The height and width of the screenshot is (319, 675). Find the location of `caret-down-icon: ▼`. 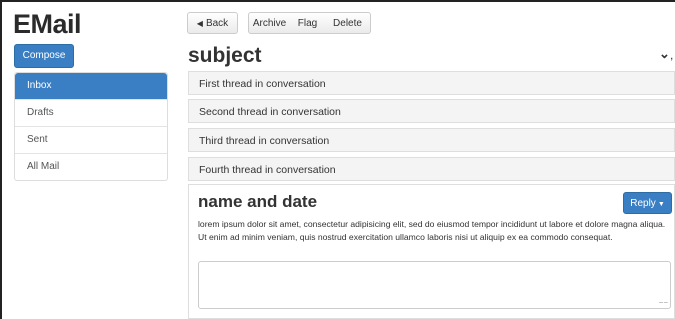

caret-down-icon: ▼ is located at coordinates (661, 204).